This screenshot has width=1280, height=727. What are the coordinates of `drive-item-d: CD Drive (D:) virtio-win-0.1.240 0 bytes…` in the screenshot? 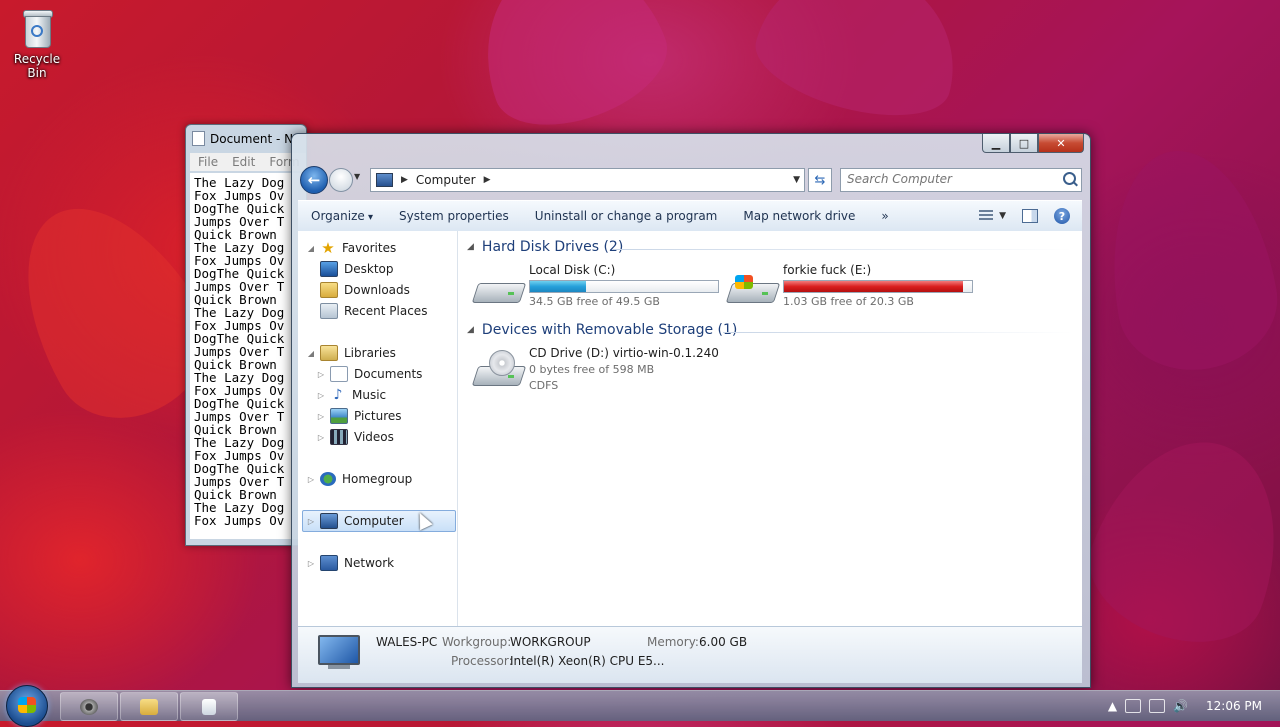 It's located at (595, 369).